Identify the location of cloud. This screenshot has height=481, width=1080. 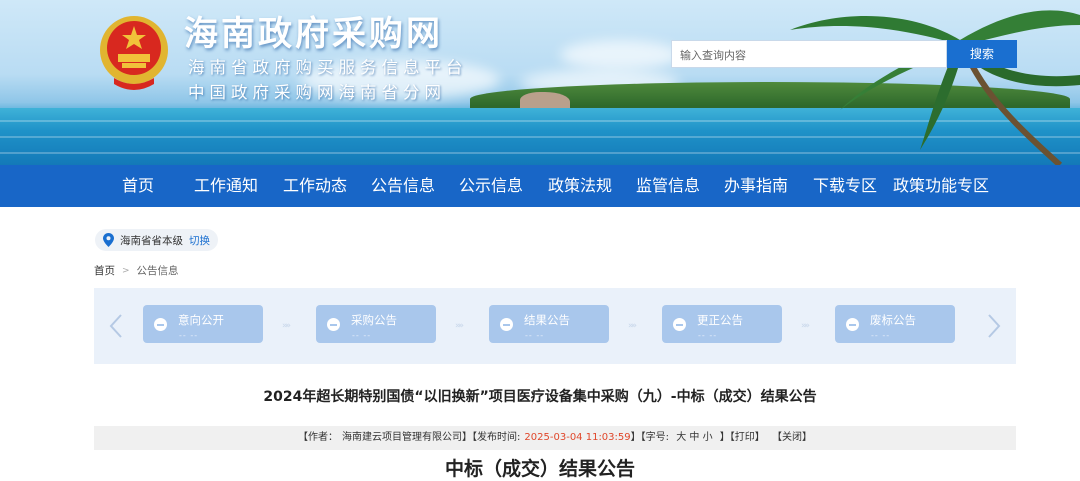
(620, 55).